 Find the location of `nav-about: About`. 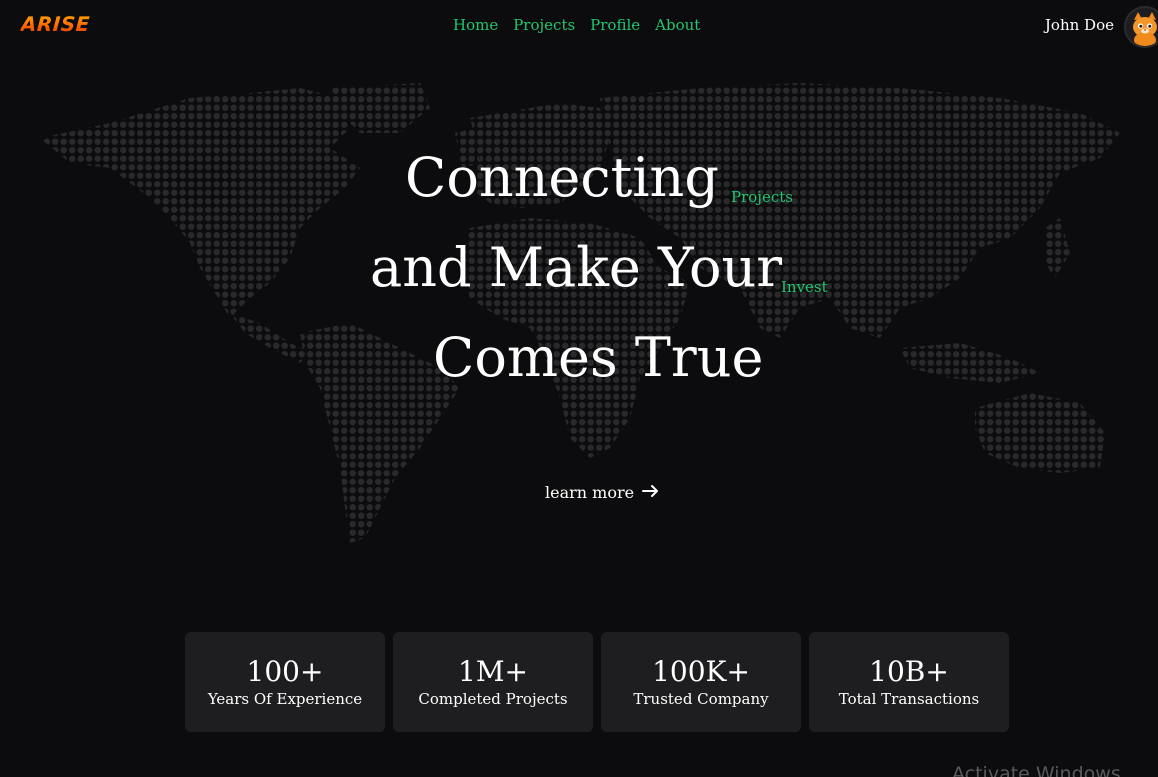

nav-about: About is located at coordinates (677, 25).